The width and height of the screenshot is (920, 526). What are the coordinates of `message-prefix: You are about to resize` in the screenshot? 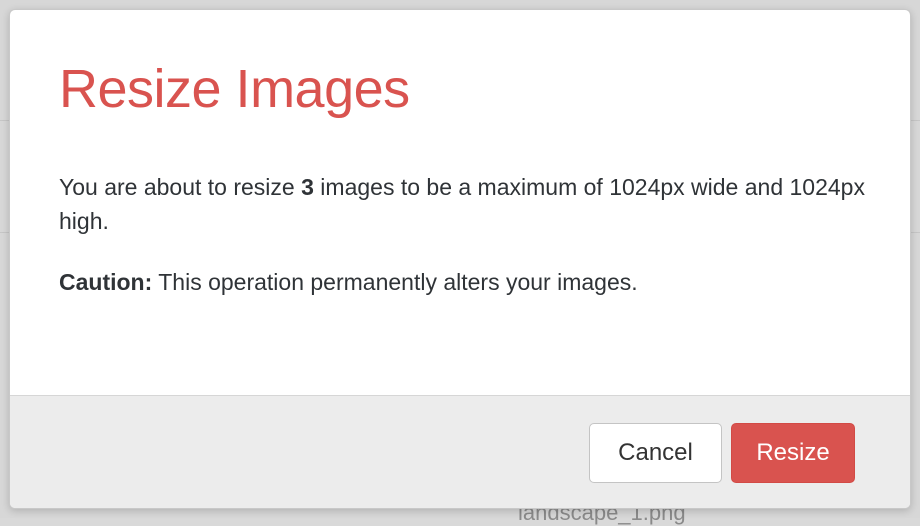 It's located at (180, 187).